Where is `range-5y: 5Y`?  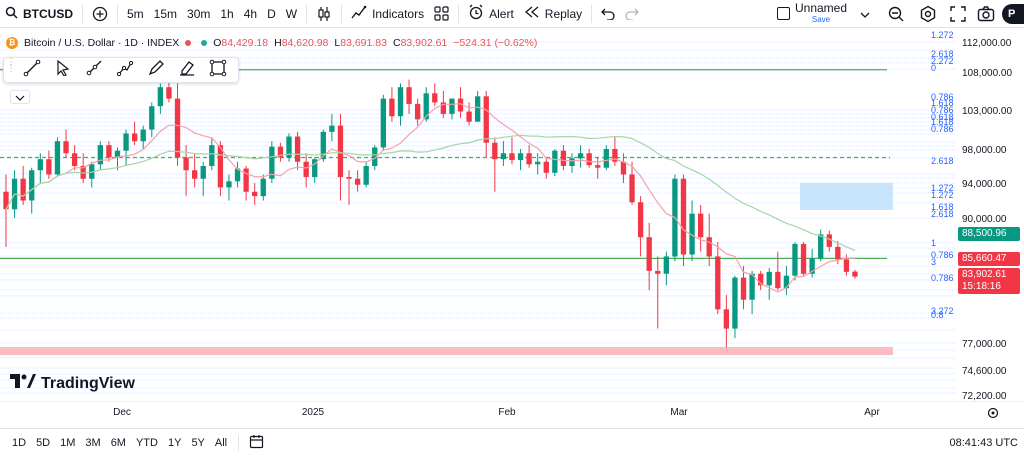 range-5y: 5Y is located at coordinates (197, 443).